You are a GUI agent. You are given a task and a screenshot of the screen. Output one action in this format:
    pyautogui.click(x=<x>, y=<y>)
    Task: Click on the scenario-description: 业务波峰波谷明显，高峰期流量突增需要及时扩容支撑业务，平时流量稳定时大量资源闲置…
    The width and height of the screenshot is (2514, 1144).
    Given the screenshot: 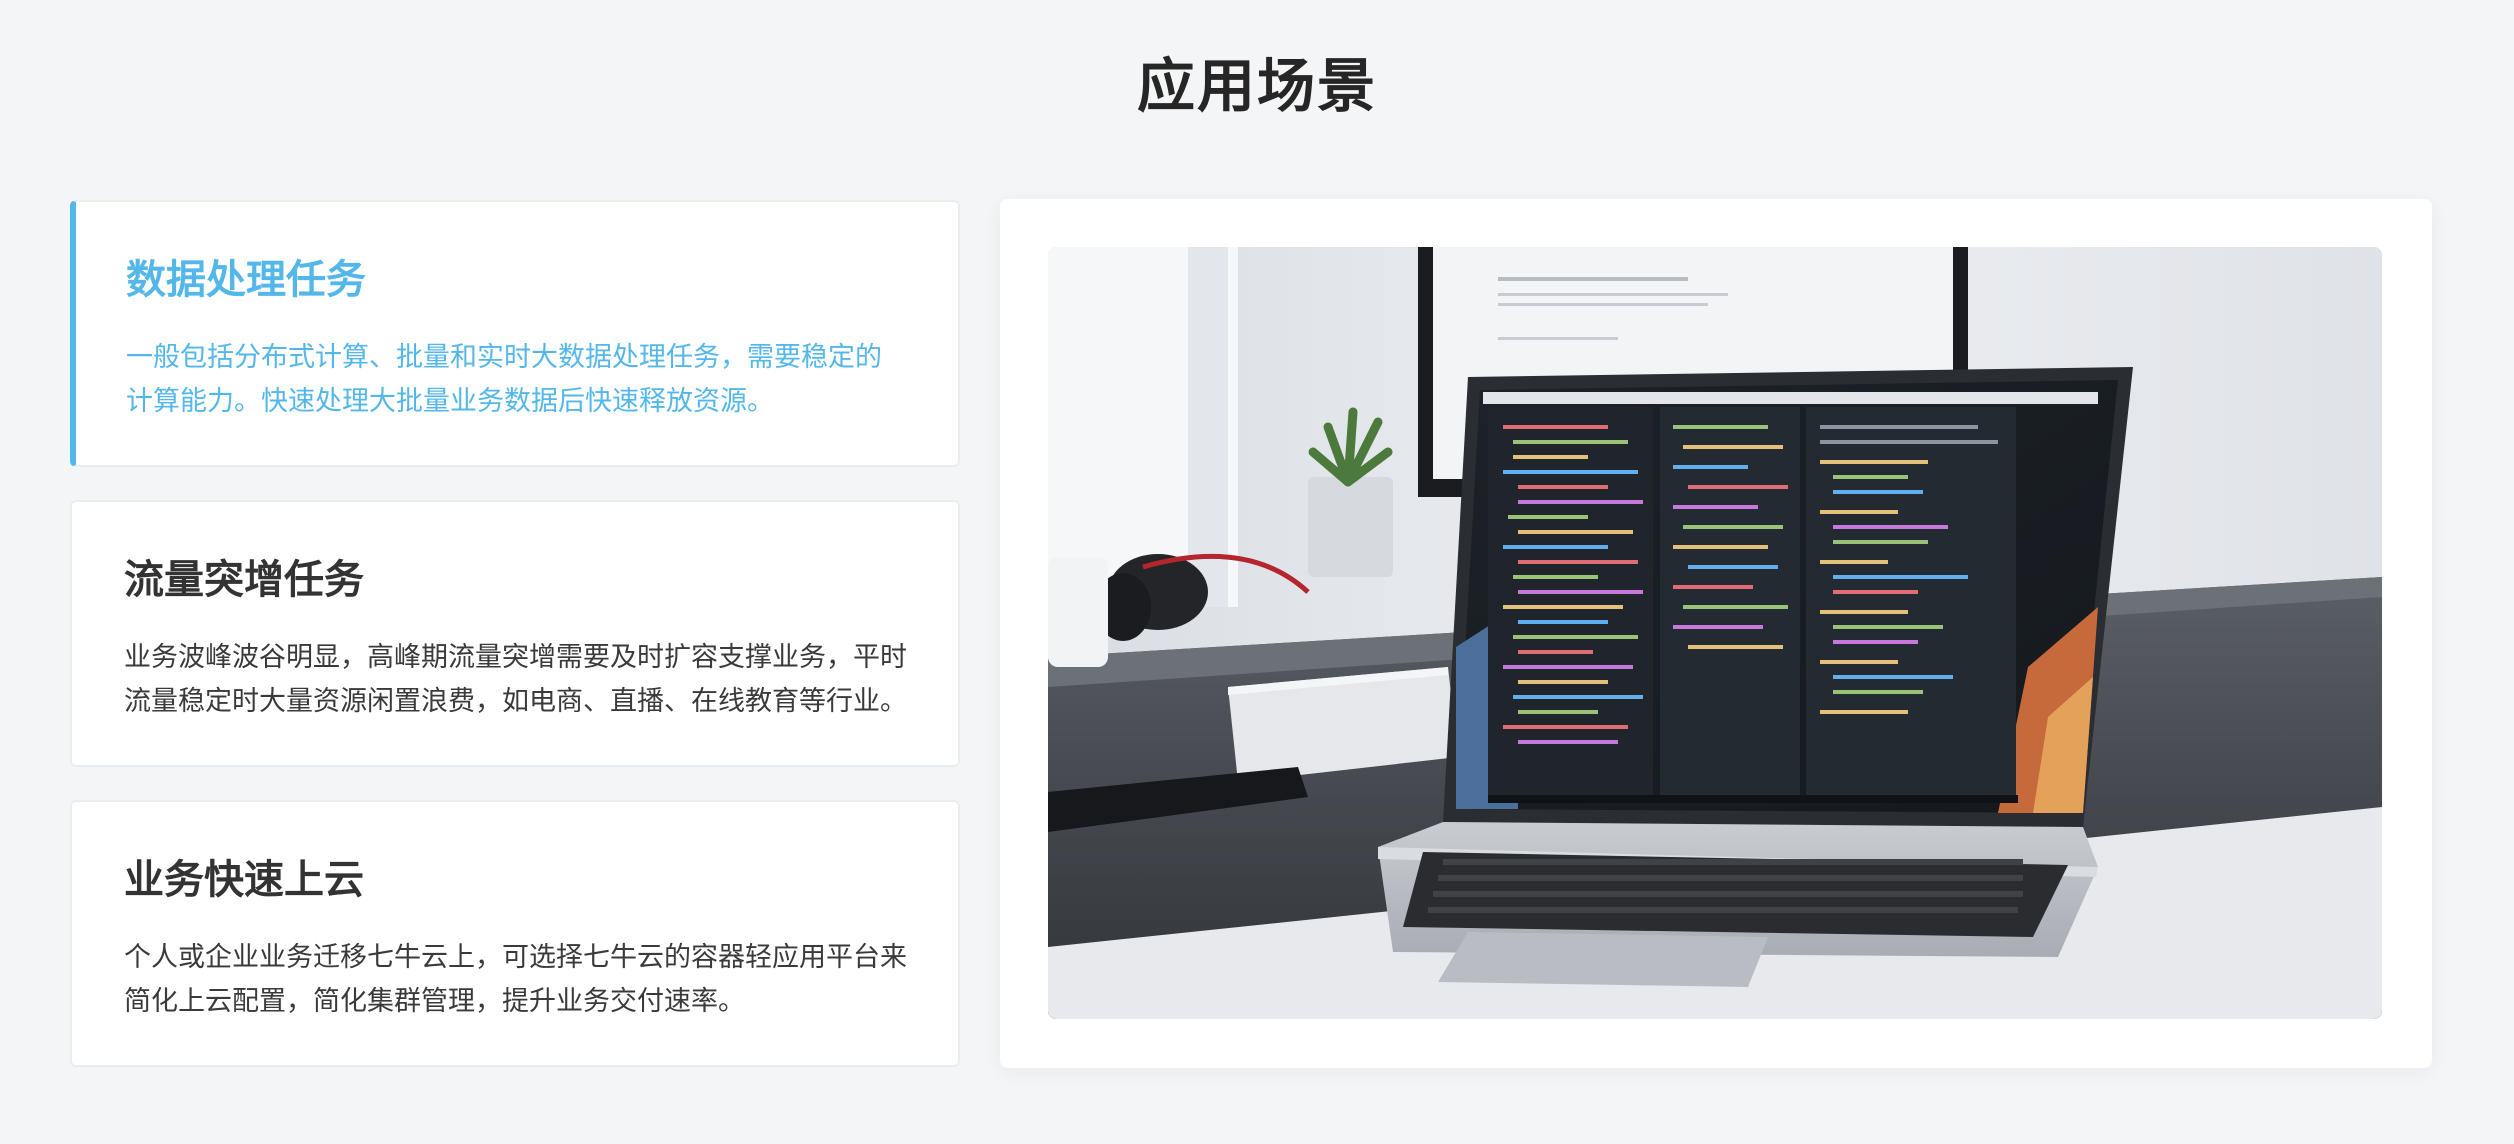 What is the action you would take?
    pyautogui.click(x=515, y=679)
    